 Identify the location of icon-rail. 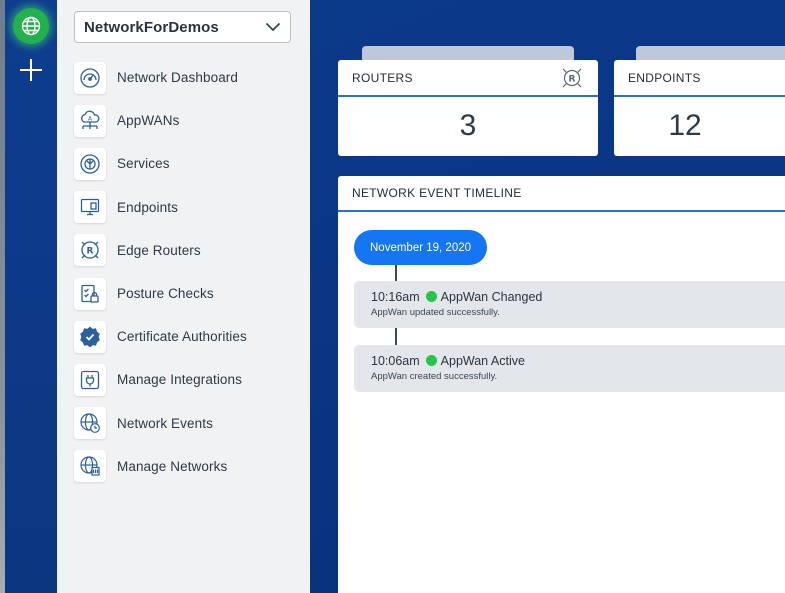
(31, 296).